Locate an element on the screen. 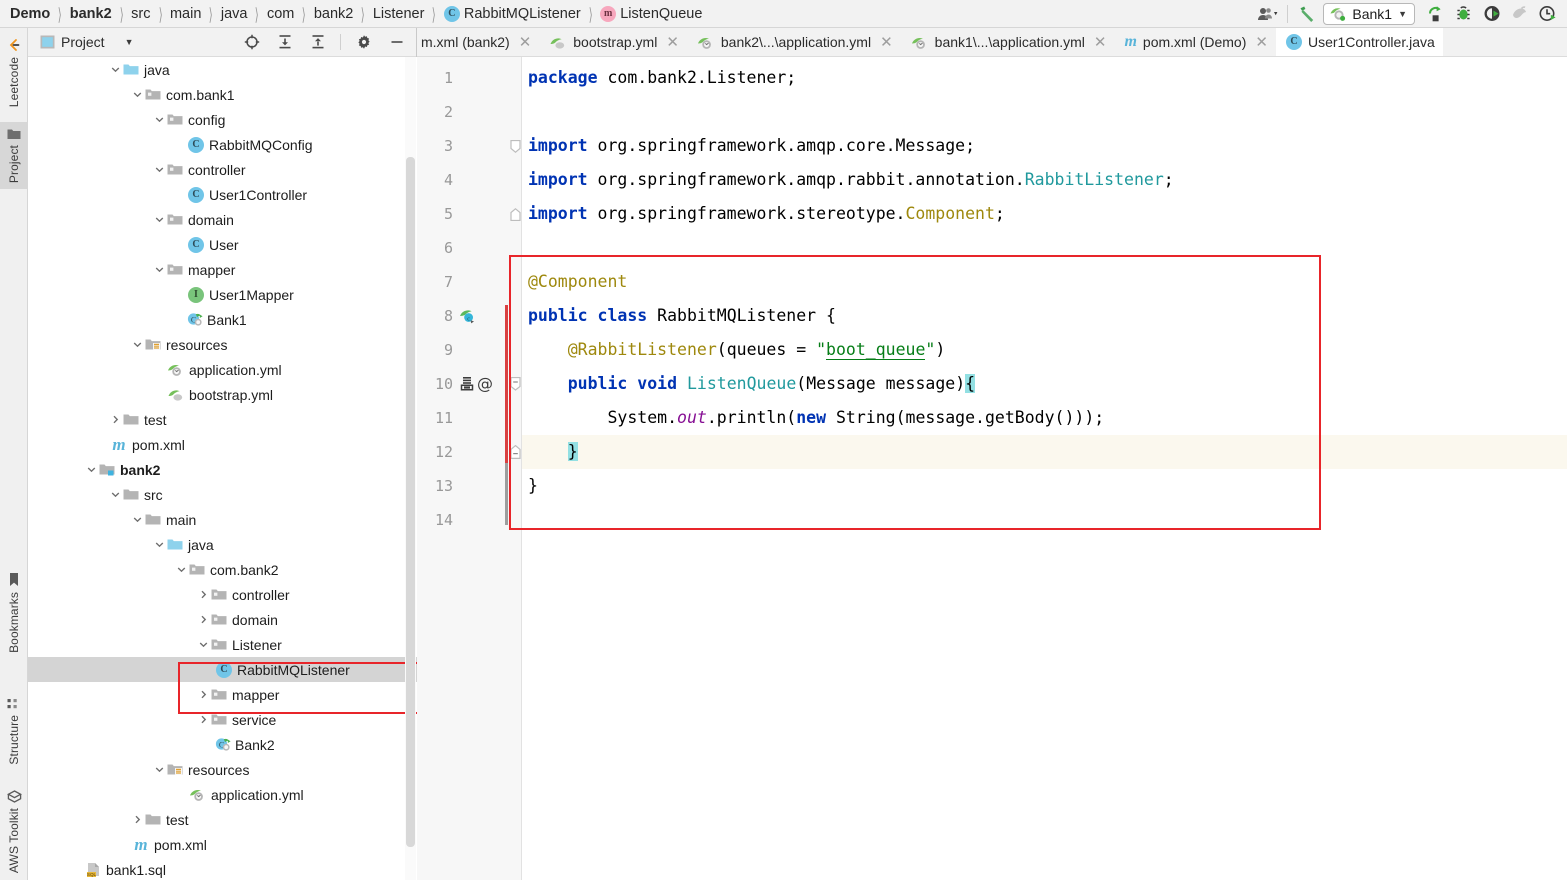 This screenshot has height=880, width=1567. chevron-down-icon: ▼ is located at coordinates (122, 42).